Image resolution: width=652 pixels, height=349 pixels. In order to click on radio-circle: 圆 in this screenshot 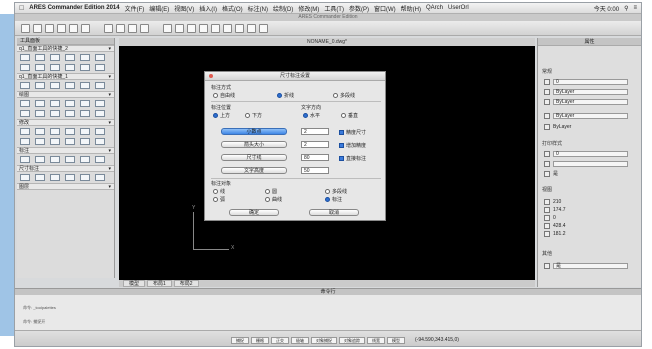, I will do `click(271, 191)`.